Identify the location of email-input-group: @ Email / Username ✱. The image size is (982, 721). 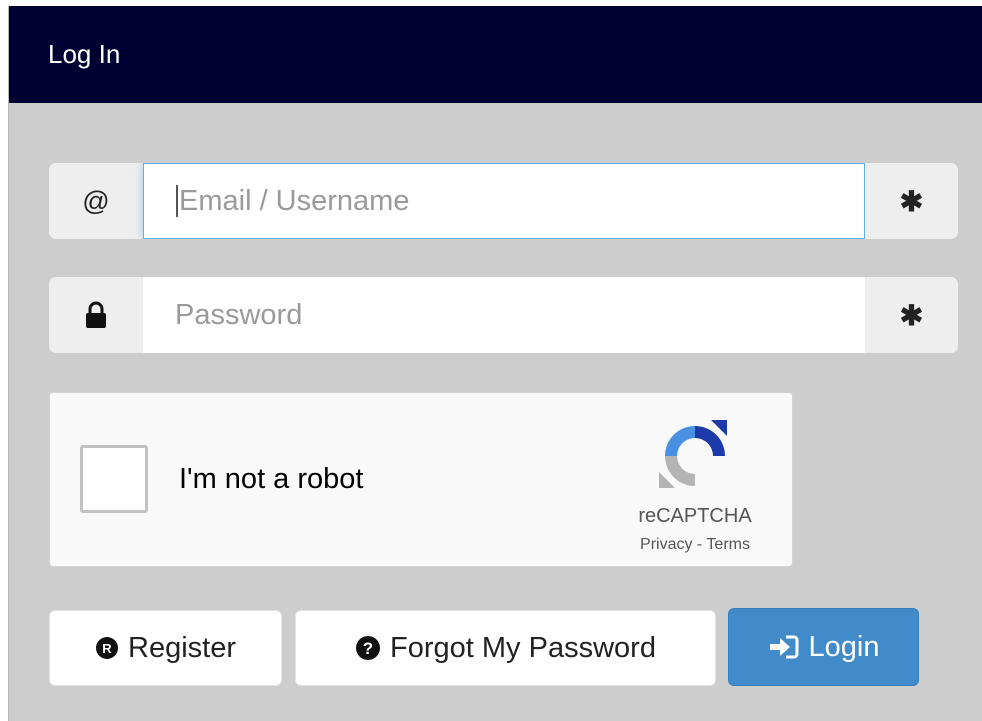
(503, 201).